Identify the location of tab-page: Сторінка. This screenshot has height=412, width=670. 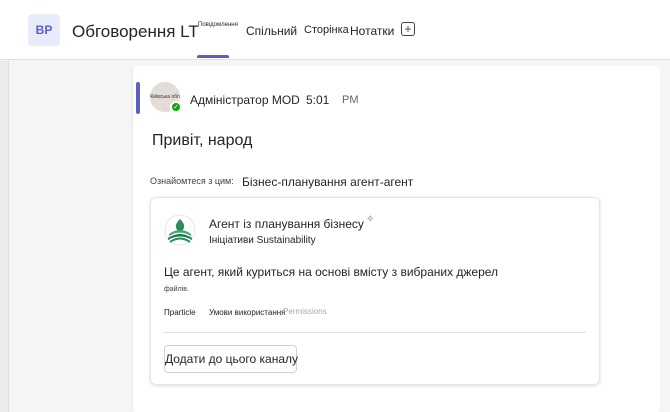
(326, 30).